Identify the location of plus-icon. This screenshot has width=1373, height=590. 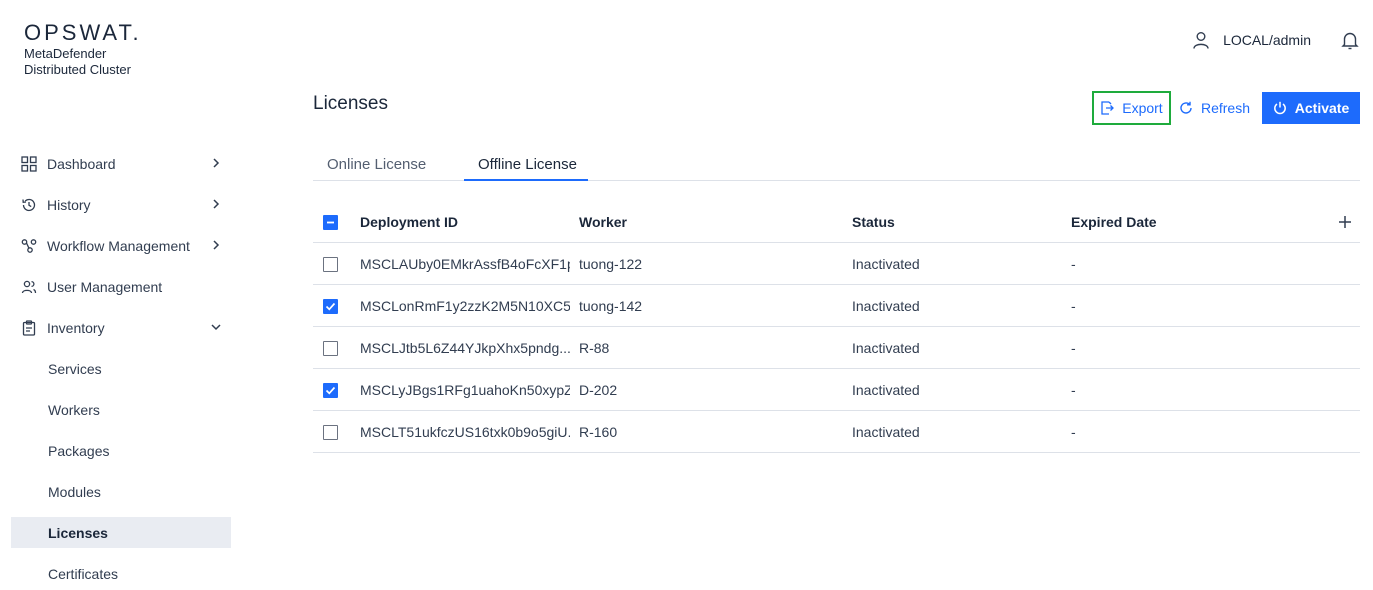
(1345, 222).